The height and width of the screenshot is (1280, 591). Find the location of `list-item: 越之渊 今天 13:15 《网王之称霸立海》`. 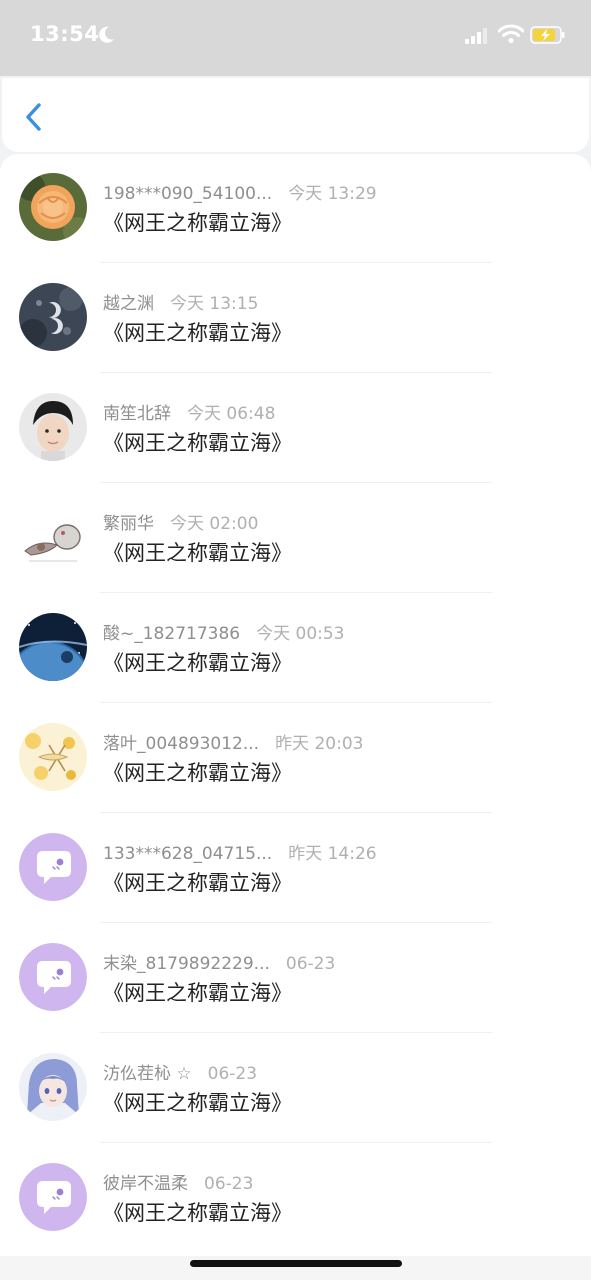

list-item: 越之渊 今天 13:15 《网王之称霸立海》 is located at coordinates (295, 319).